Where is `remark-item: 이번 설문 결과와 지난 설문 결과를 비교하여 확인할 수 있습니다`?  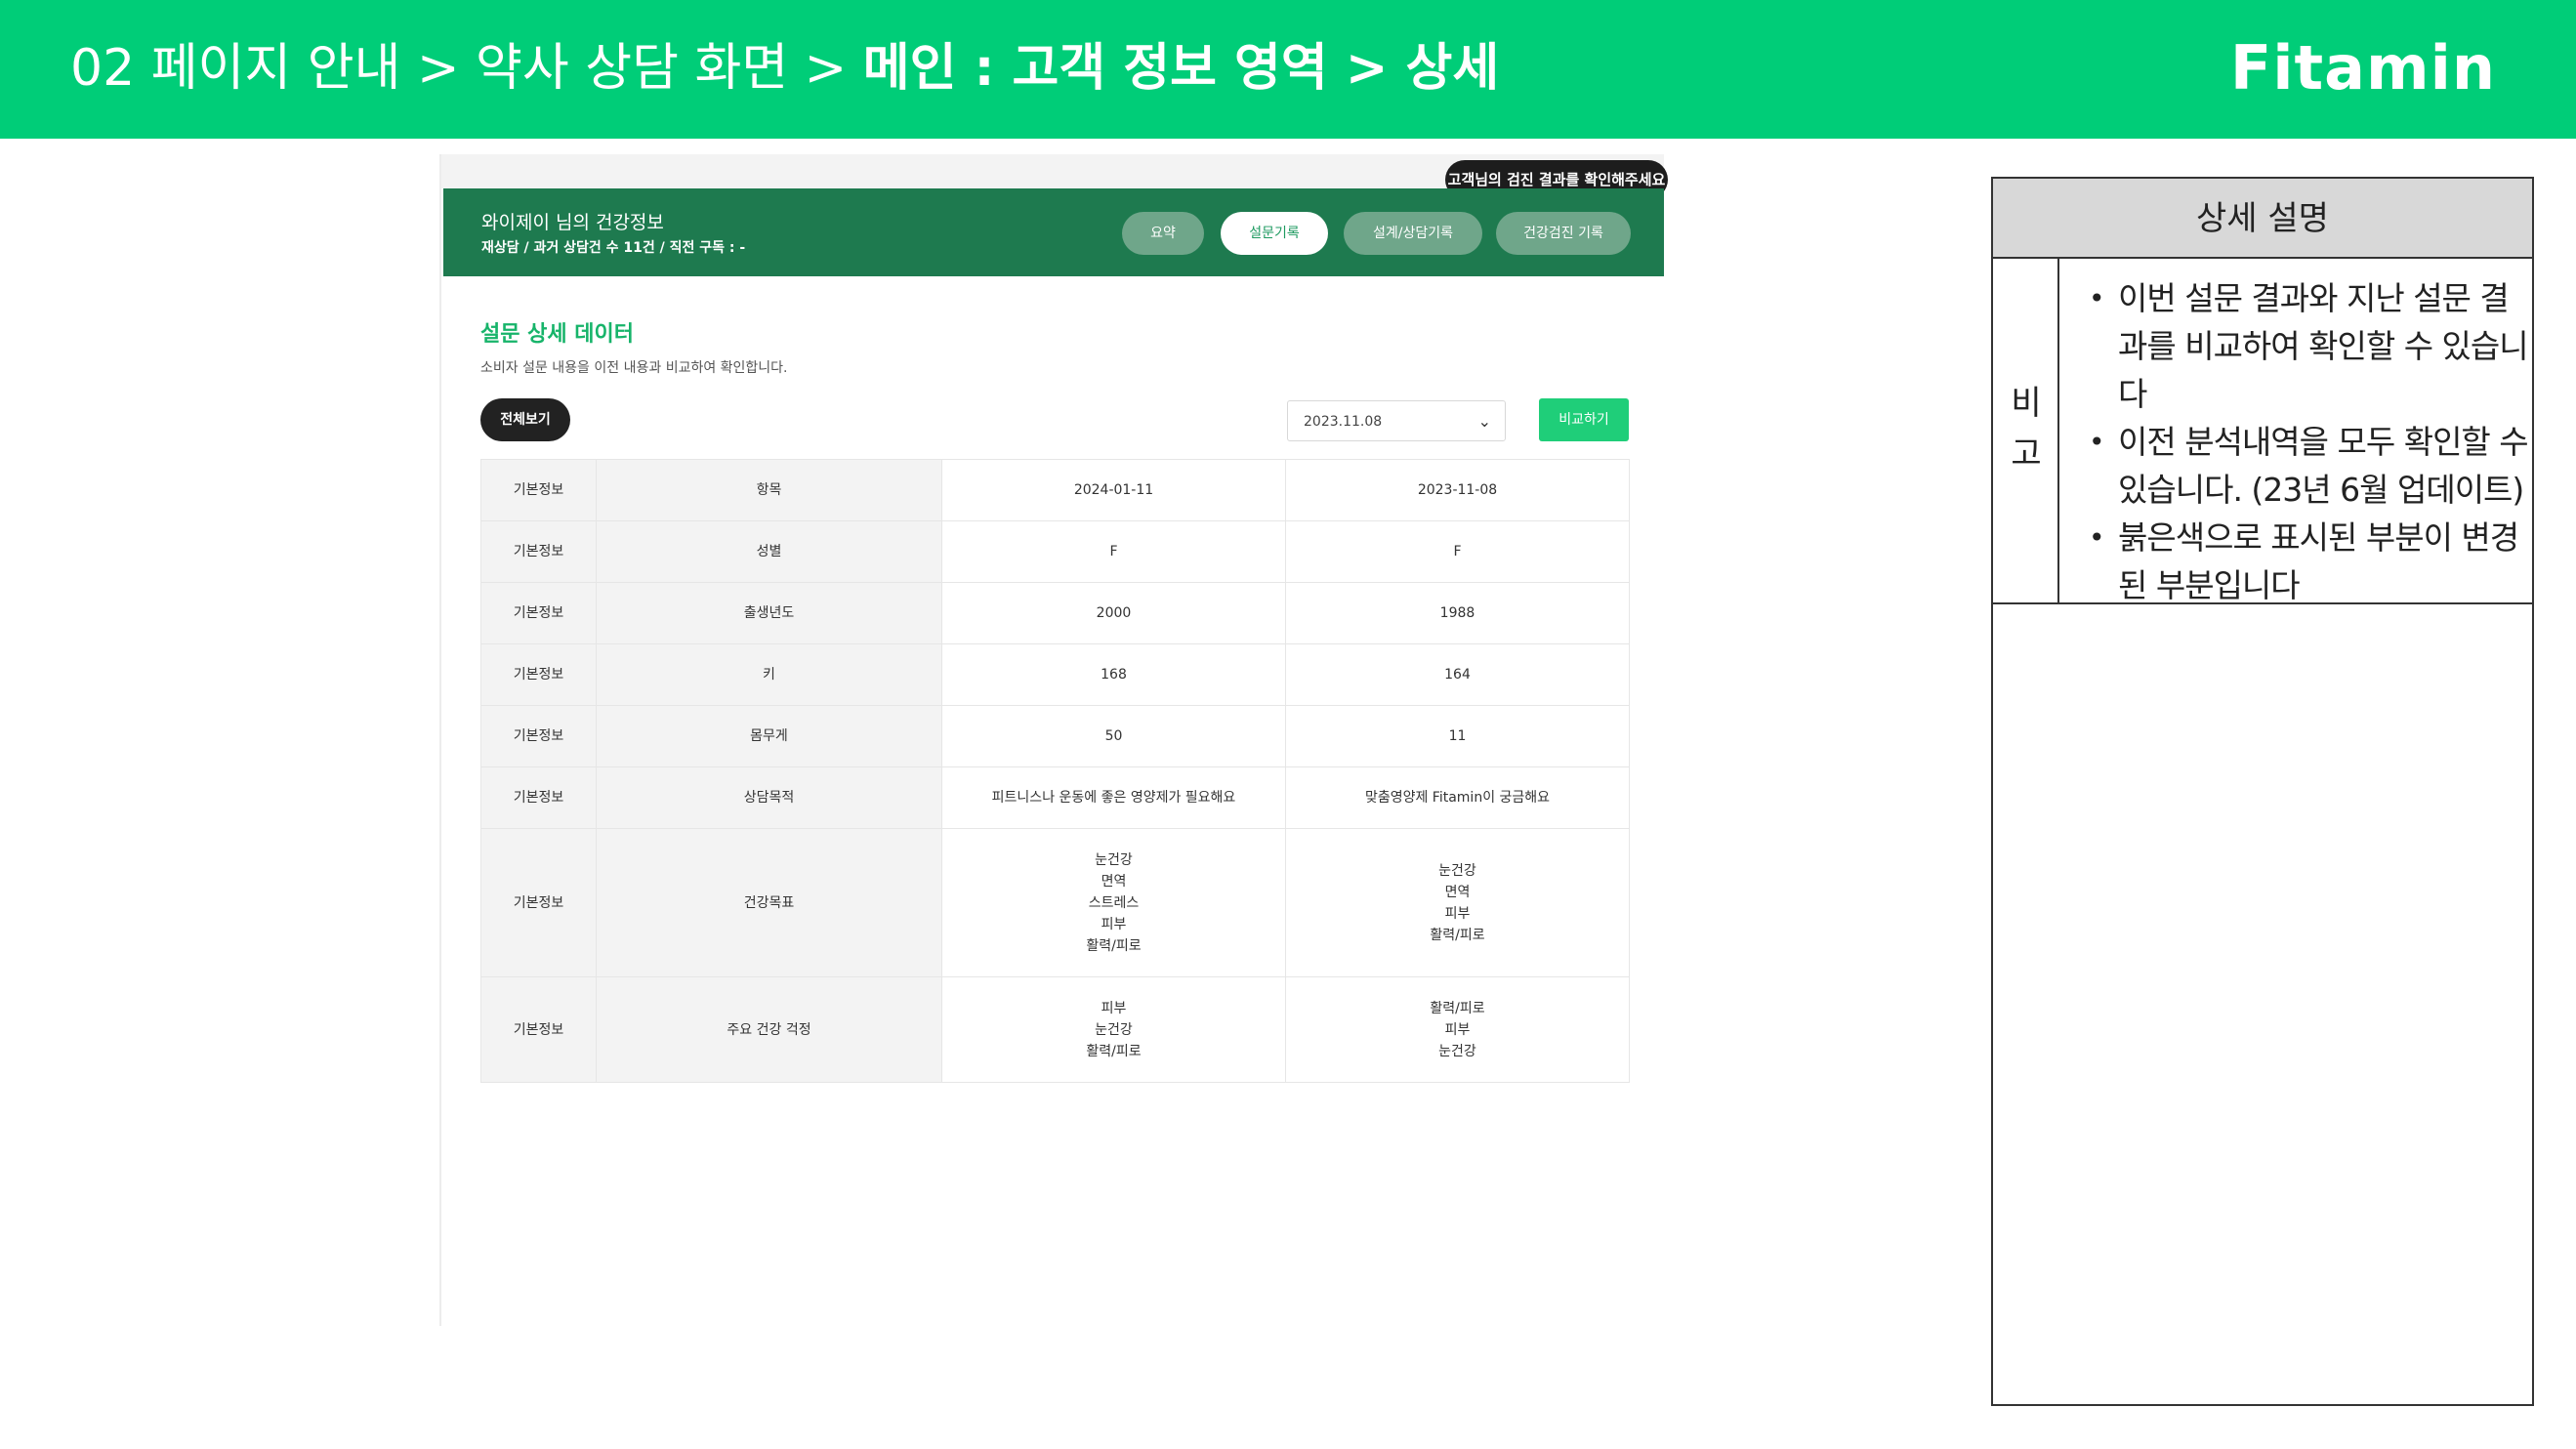
remark-item: 이번 설문 결과와 지난 설문 결과를 비교하여 확인할 수 있습니다 is located at coordinates (2309, 346).